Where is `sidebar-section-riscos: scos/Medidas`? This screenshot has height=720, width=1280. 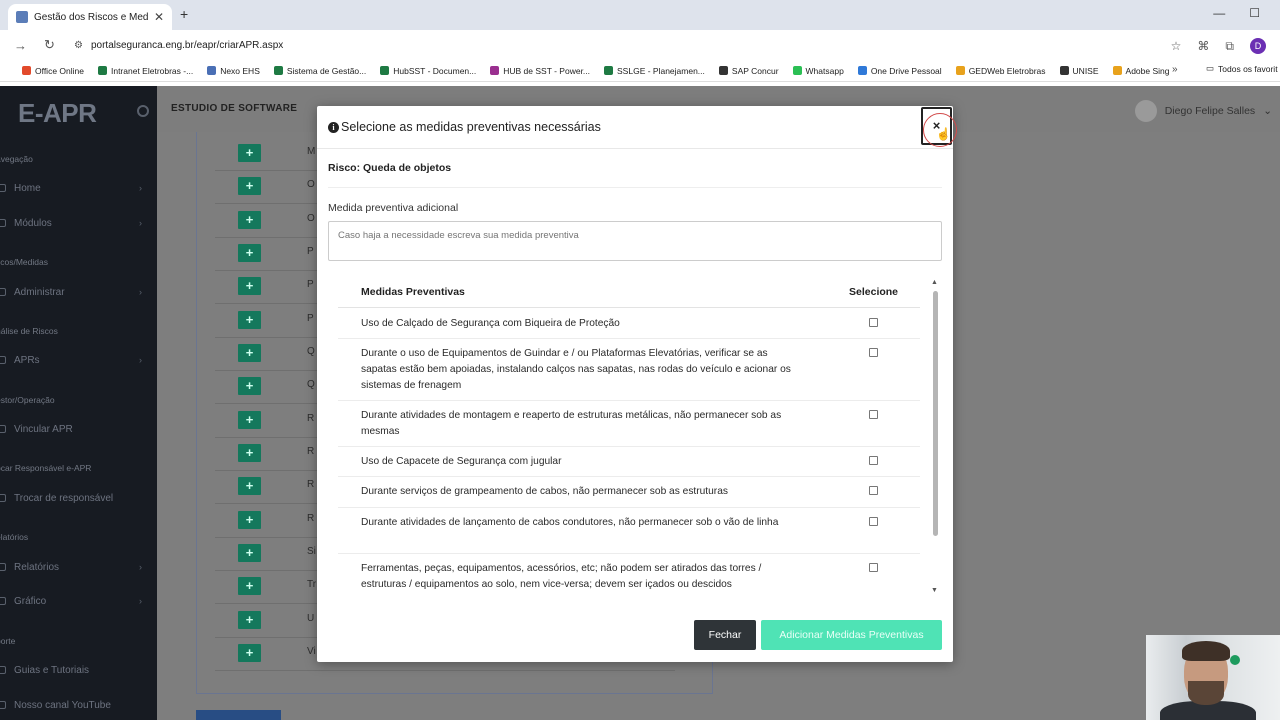
sidebar-section-riscos: scos/Medidas is located at coordinates (24, 262).